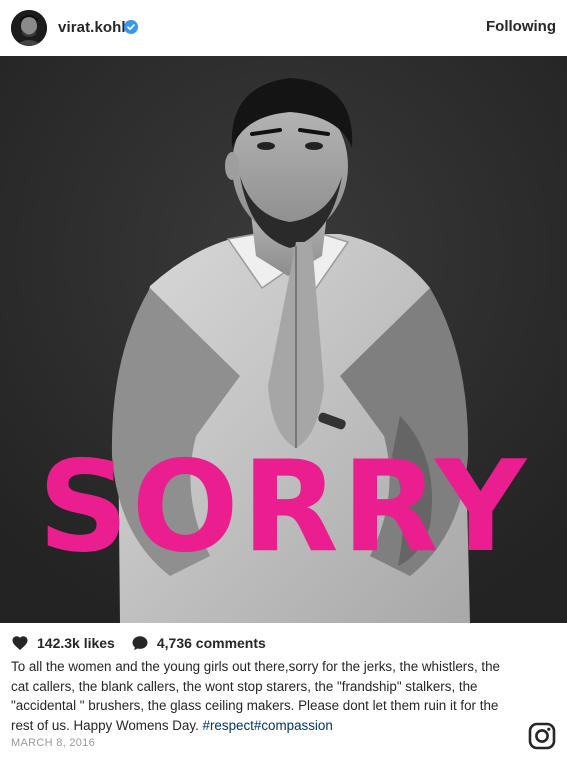 This screenshot has width=567, height=760. I want to click on comments-count: 4,736 comments, so click(211, 643).